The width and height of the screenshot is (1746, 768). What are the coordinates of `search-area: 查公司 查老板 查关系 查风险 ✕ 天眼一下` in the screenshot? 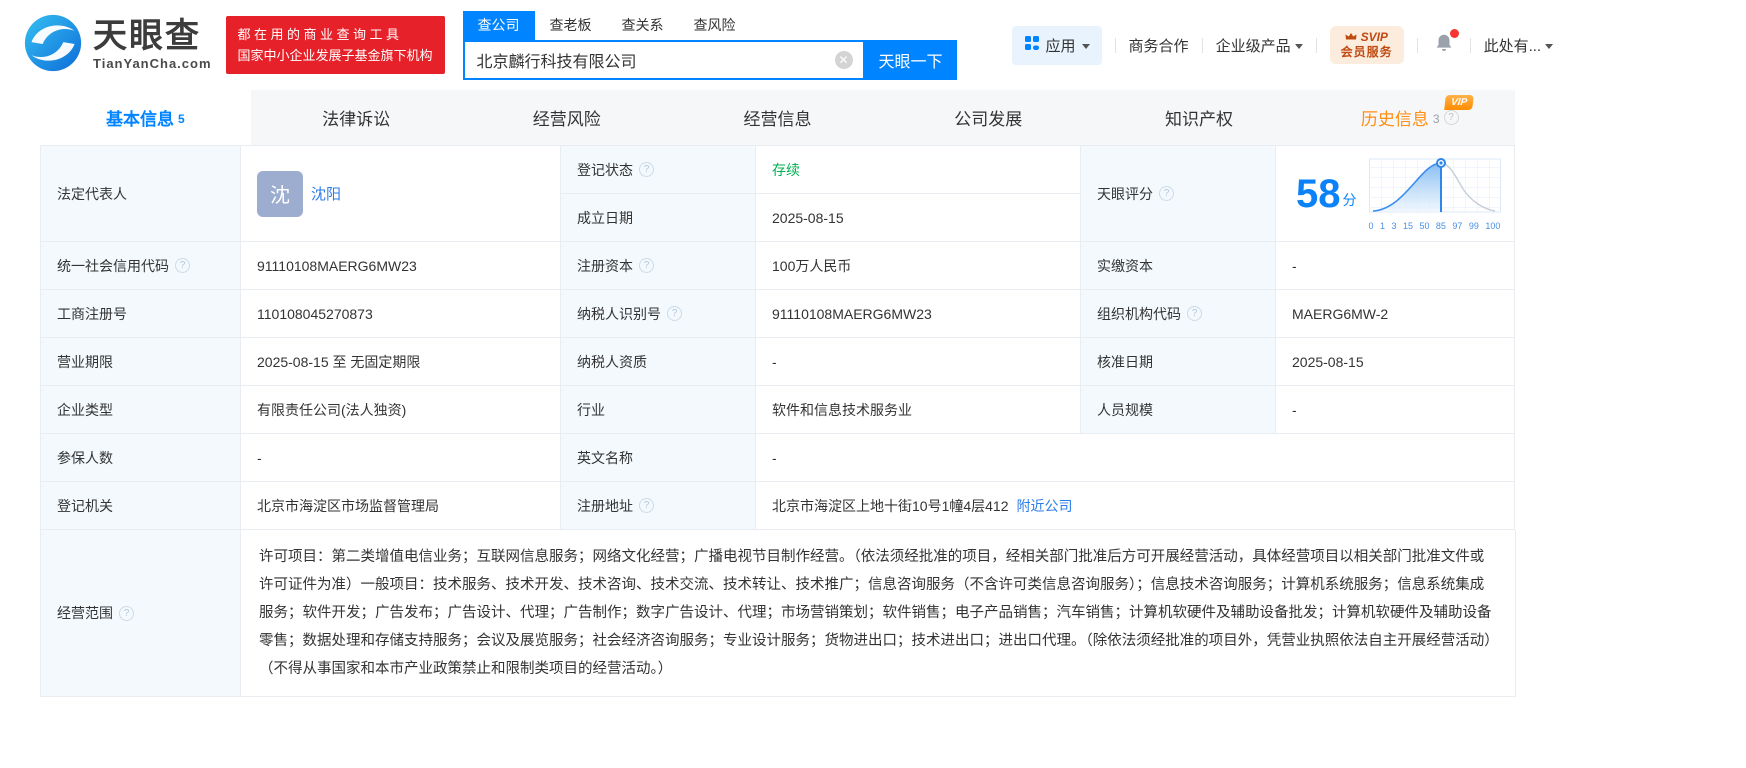 It's located at (709, 45).